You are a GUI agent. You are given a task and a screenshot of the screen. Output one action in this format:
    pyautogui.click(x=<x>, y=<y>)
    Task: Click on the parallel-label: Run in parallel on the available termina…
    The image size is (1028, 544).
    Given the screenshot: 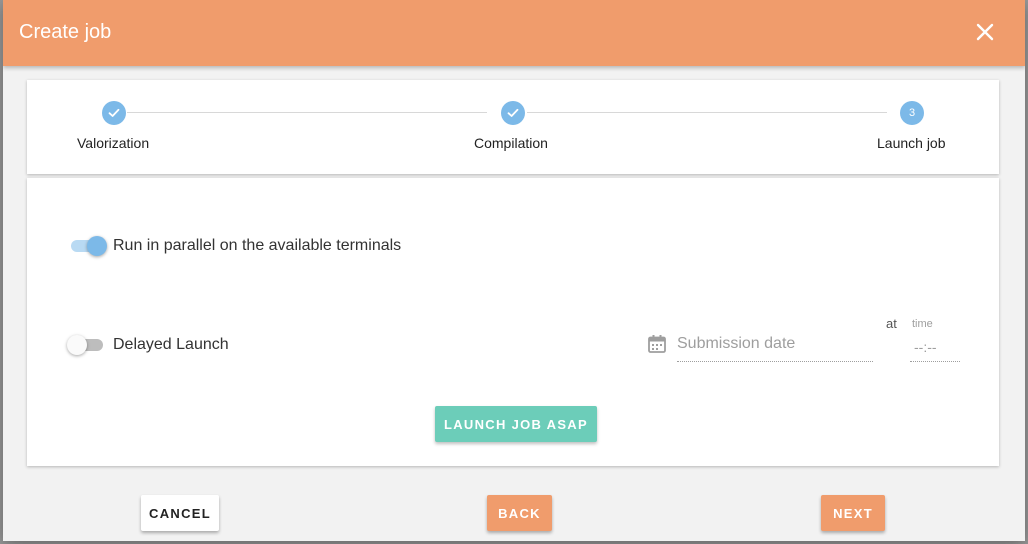 What is the action you would take?
    pyautogui.click(x=257, y=245)
    